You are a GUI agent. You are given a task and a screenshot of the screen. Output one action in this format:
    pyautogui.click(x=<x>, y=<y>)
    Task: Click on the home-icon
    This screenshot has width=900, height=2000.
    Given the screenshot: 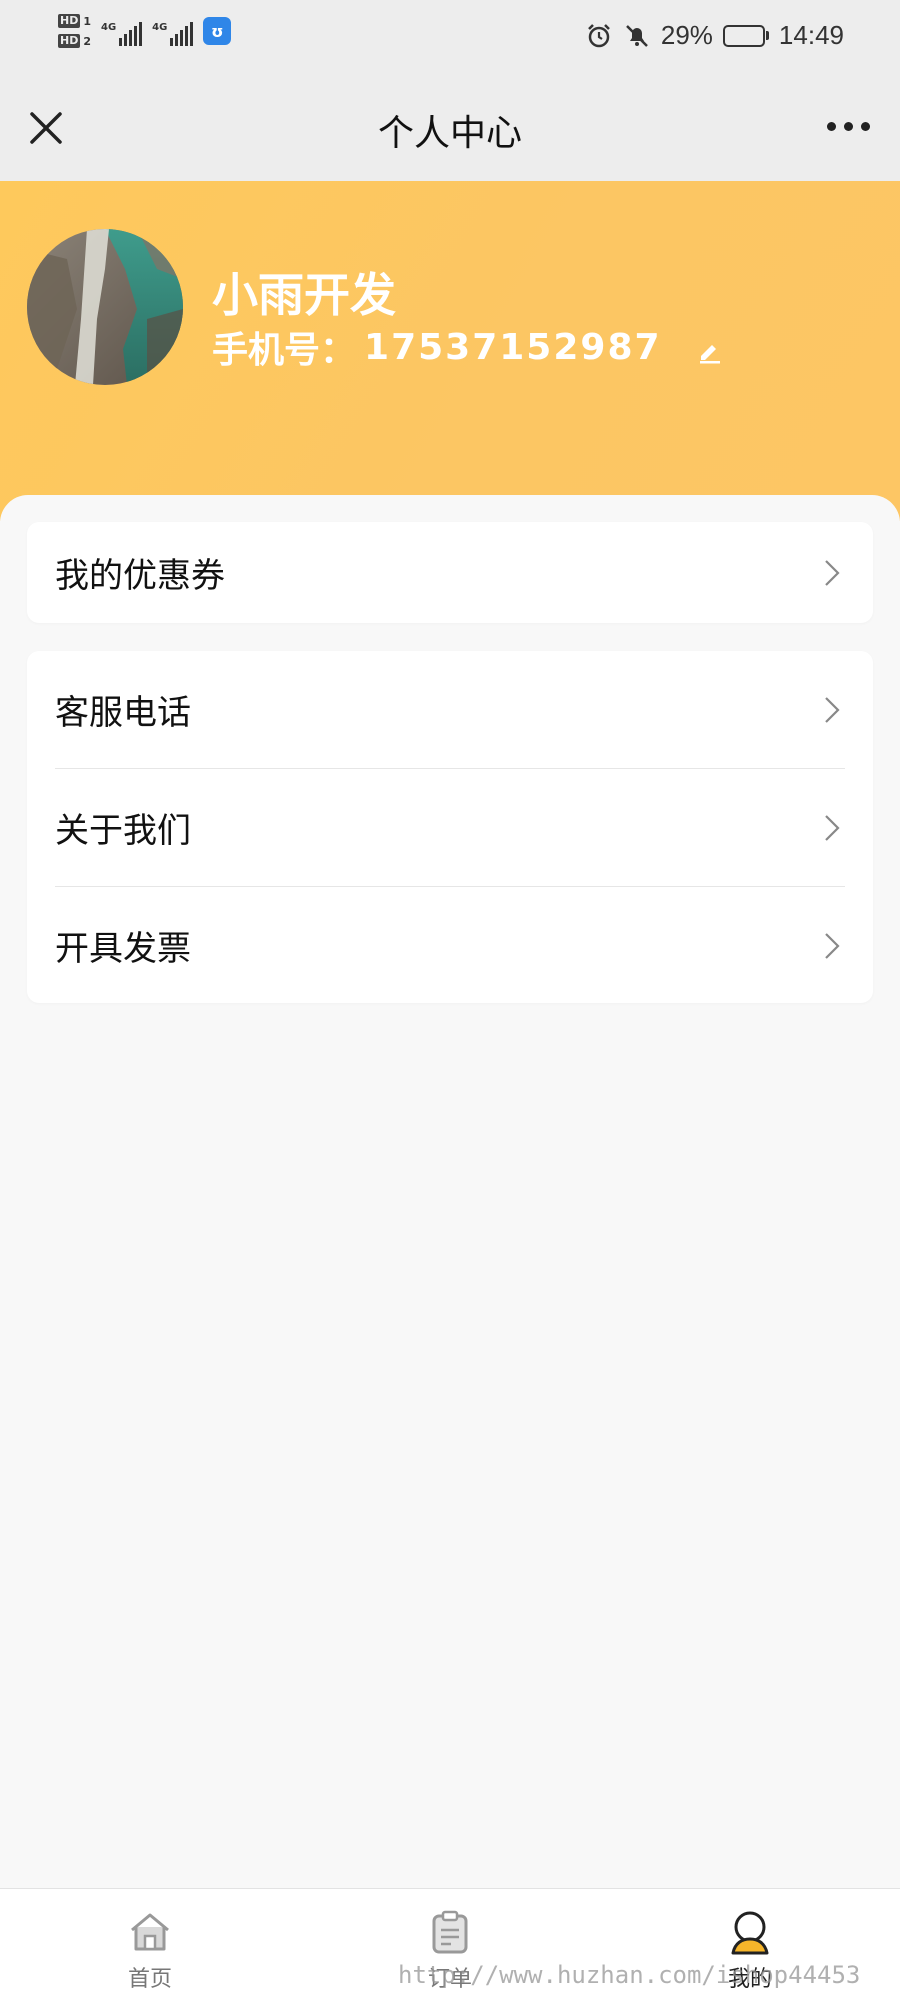 What is the action you would take?
    pyautogui.click(x=150, y=1932)
    